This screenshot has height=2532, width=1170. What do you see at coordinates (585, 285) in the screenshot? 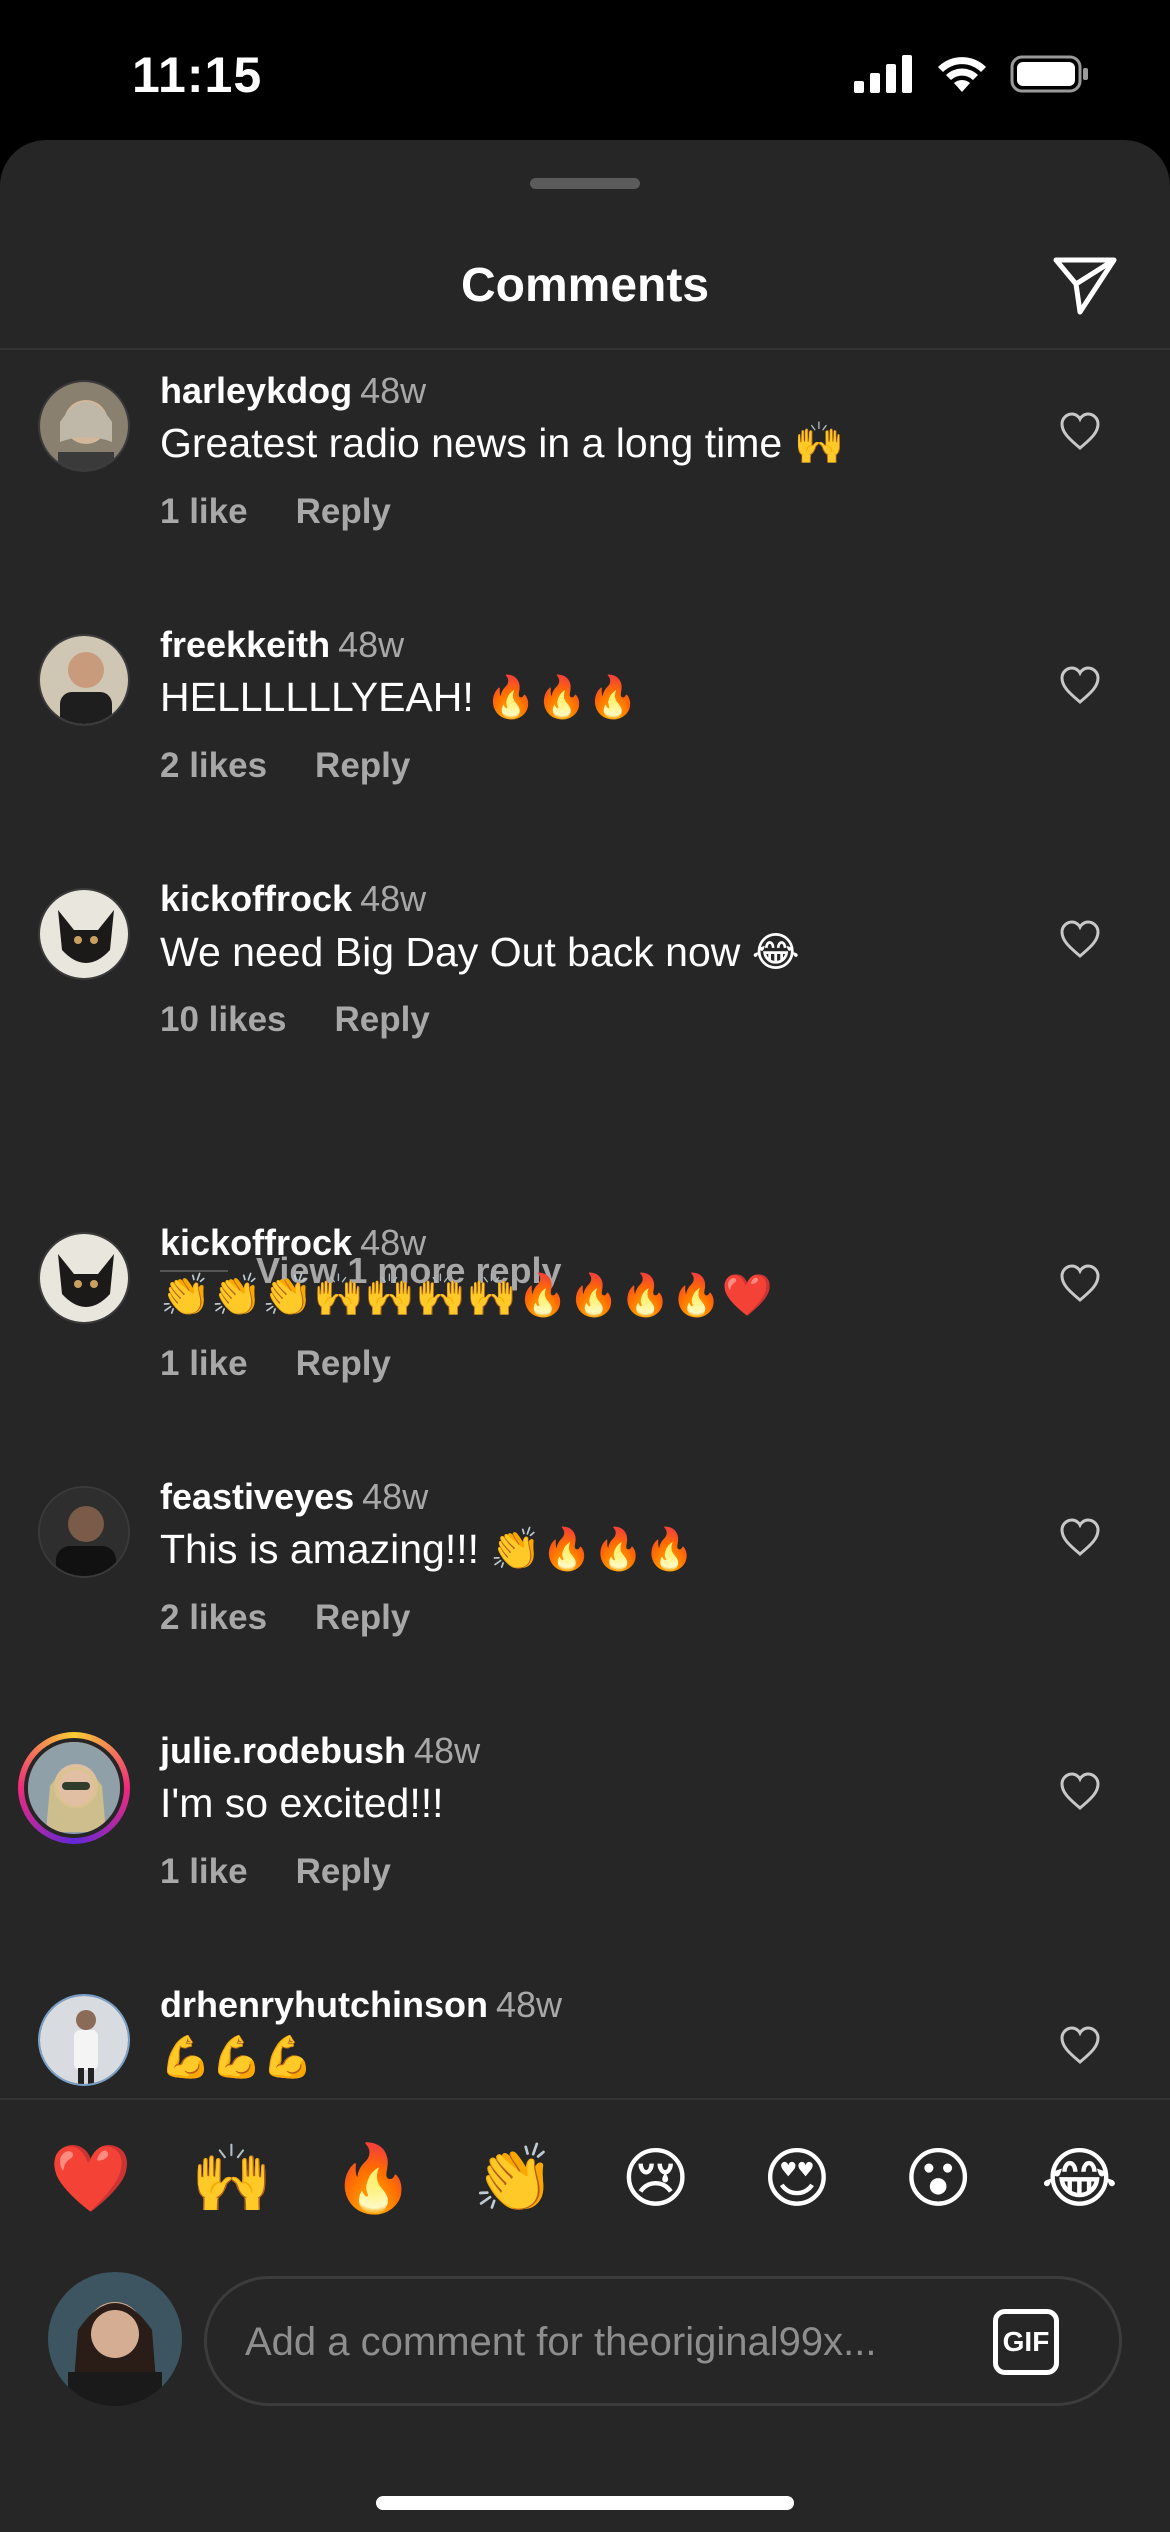
I see `sheet-title: Comments` at bounding box center [585, 285].